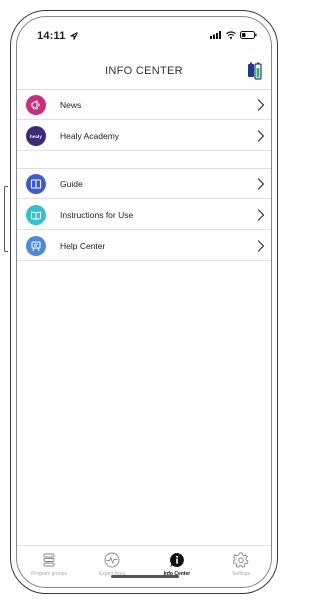 Image resolution: width=320 pixels, height=600 pixels. What do you see at coordinates (144, 215) in the screenshot?
I see `menu-item-instructions: Instructions for Use` at bounding box center [144, 215].